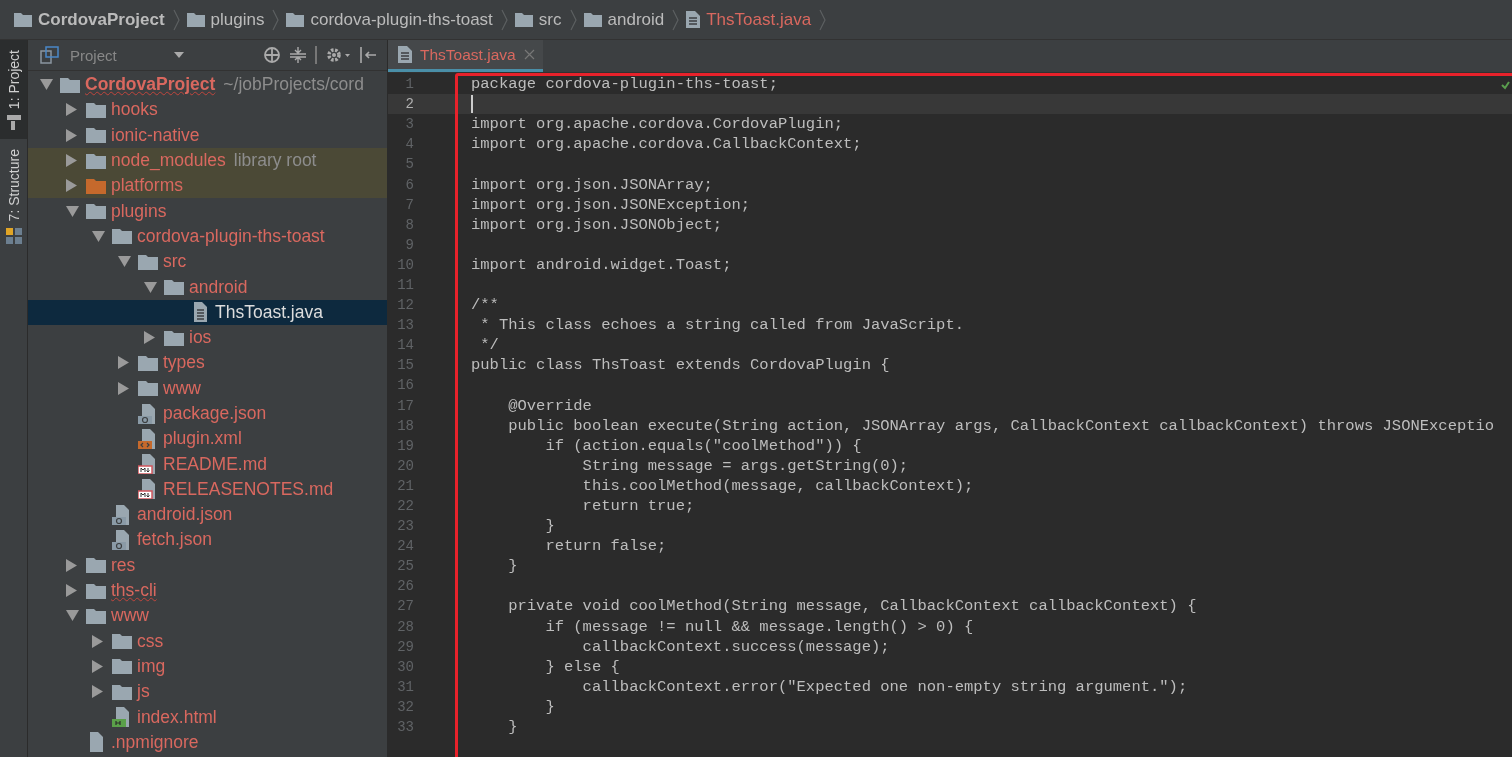 This screenshot has height=757, width=1512. What do you see at coordinates (405, 365) in the screenshot?
I see `line-number: 15` at bounding box center [405, 365].